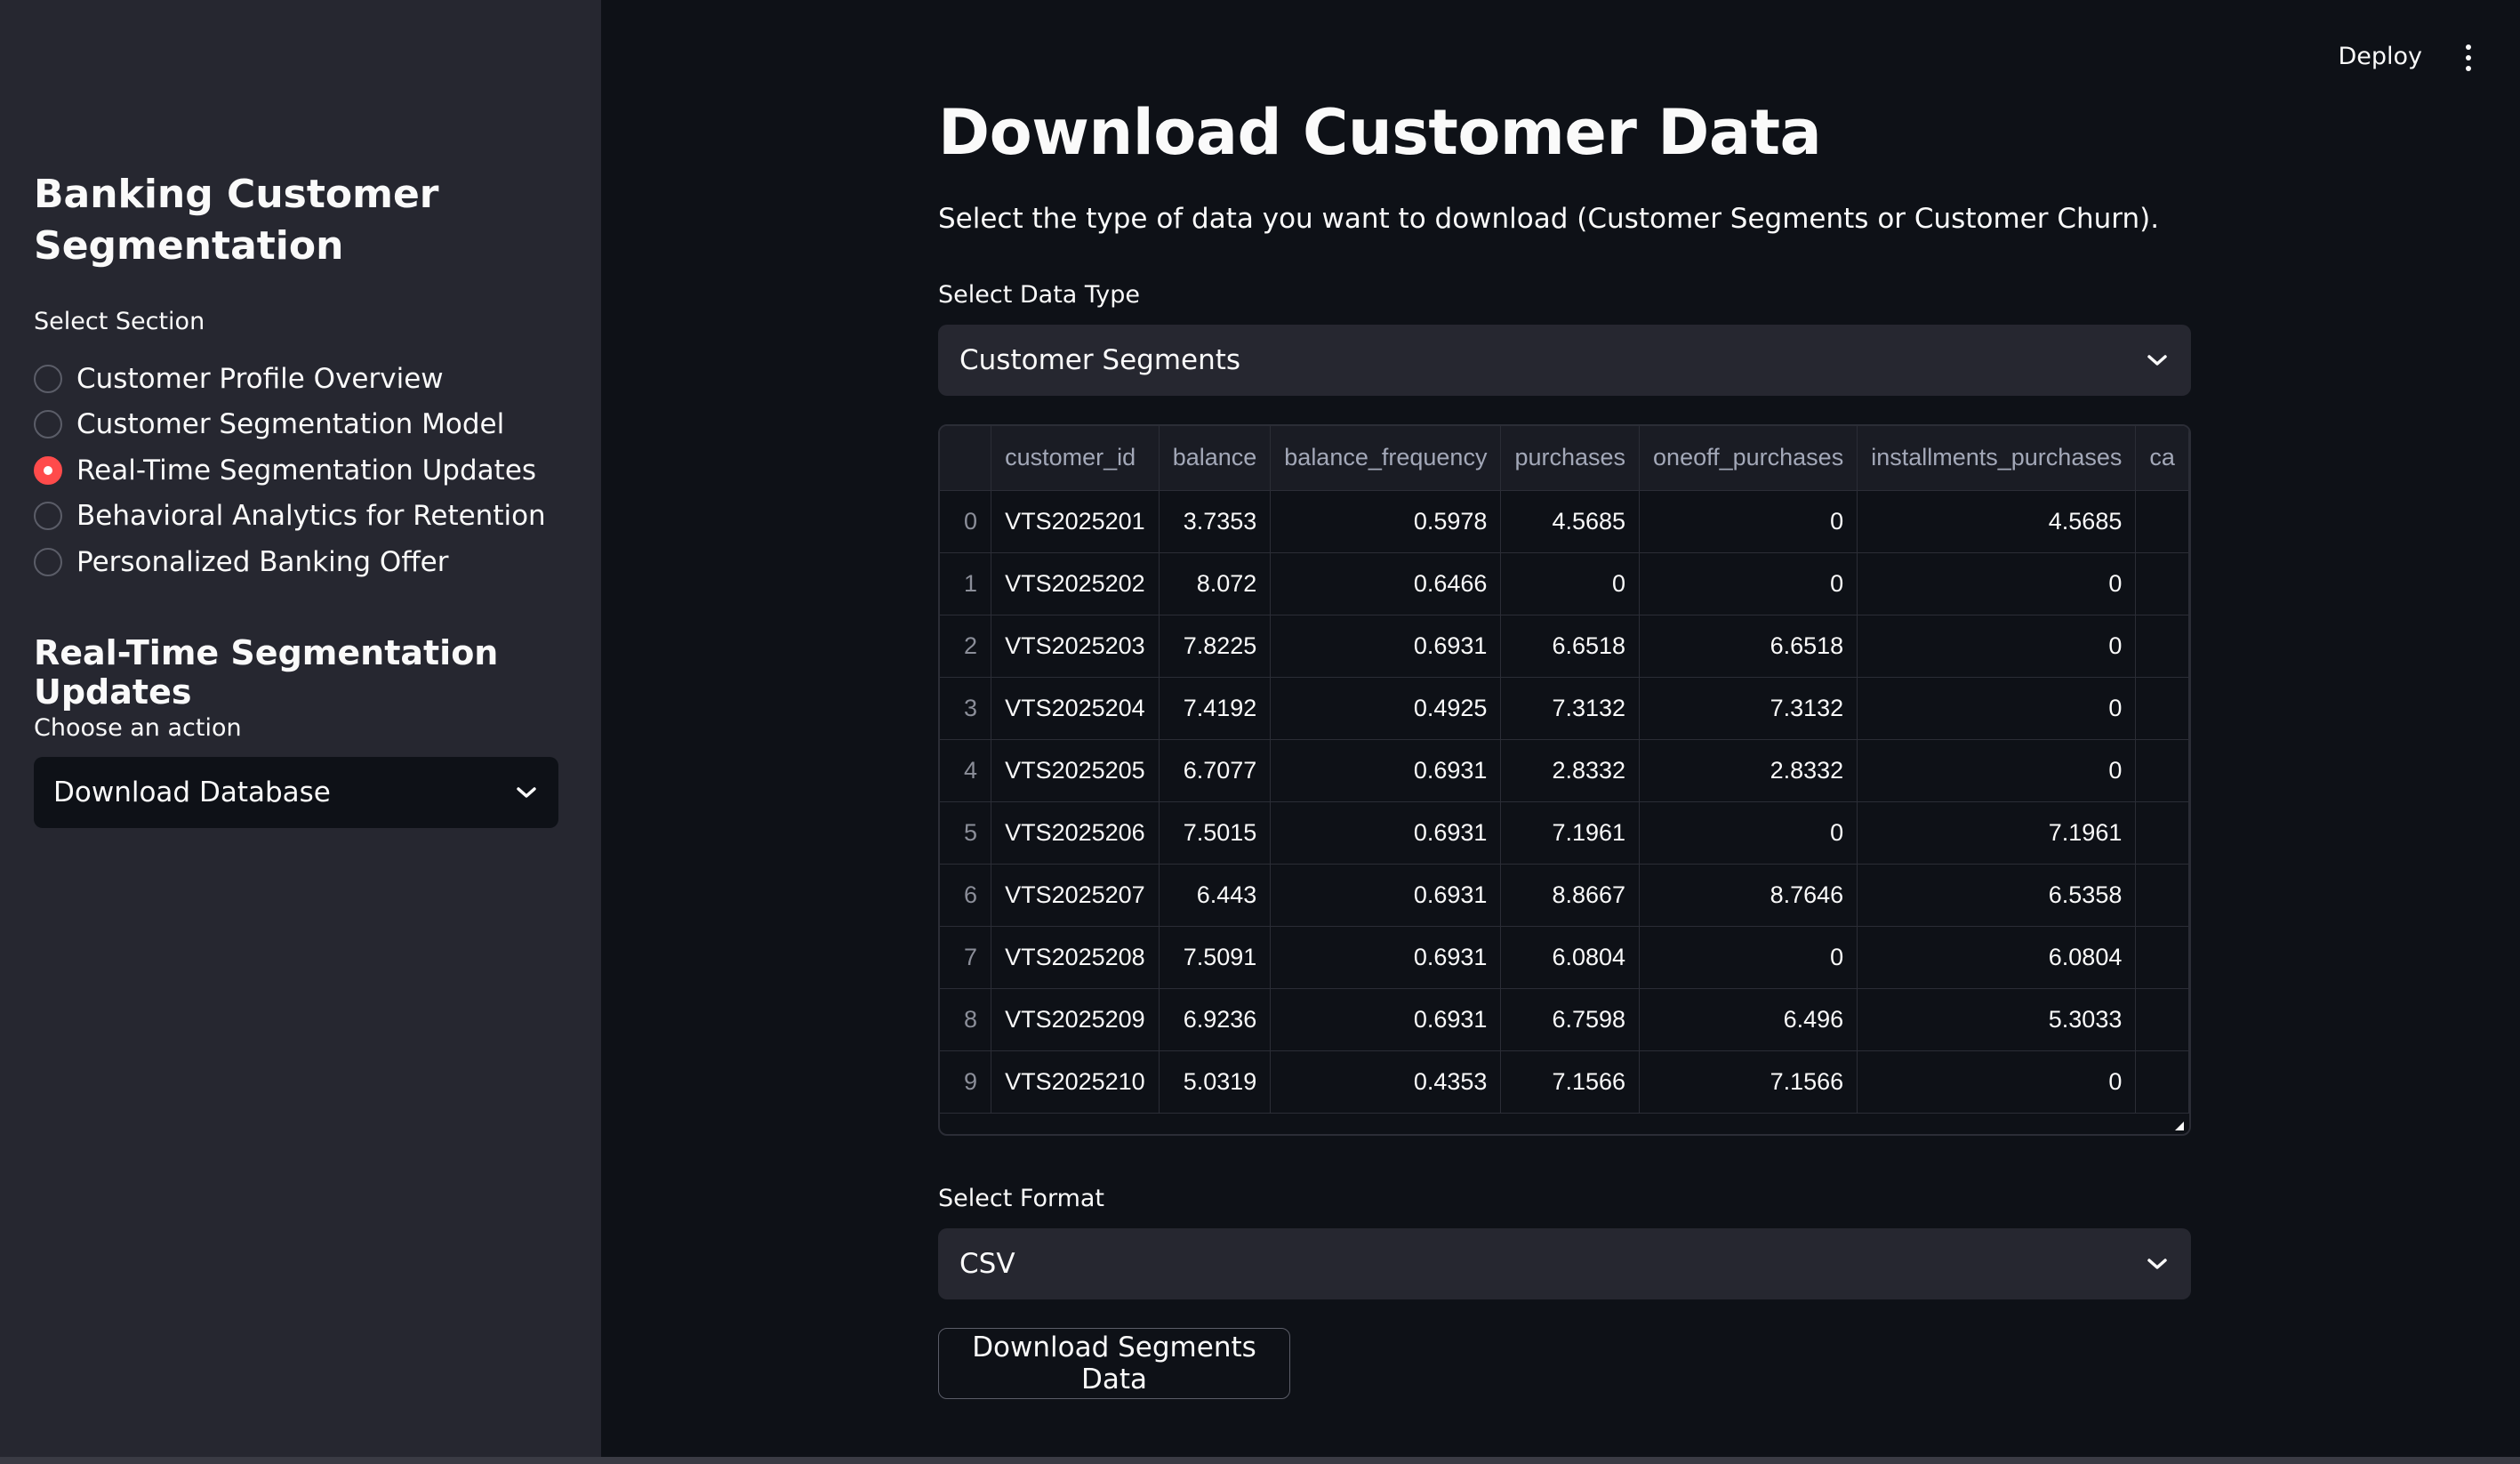  Describe the element at coordinates (290, 425) in the screenshot. I see `radio-customer-segmentation-model: Customer Segmentation Model` at that location.